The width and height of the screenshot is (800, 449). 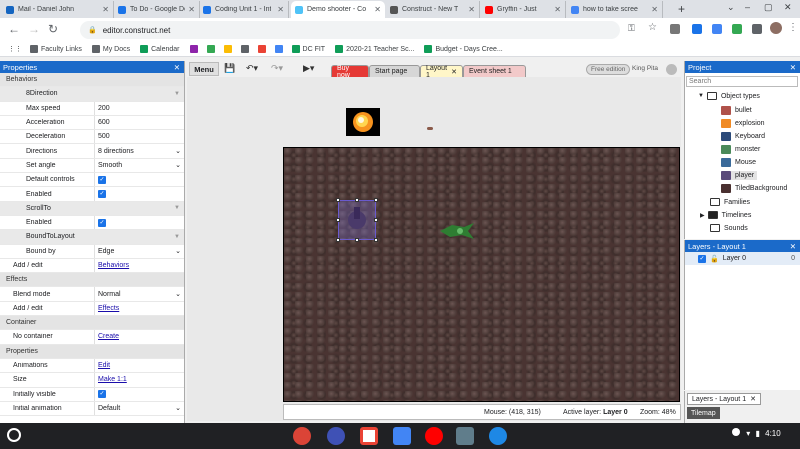 I want to click on property-value-cell: Edit, so click(x=139, y=365).